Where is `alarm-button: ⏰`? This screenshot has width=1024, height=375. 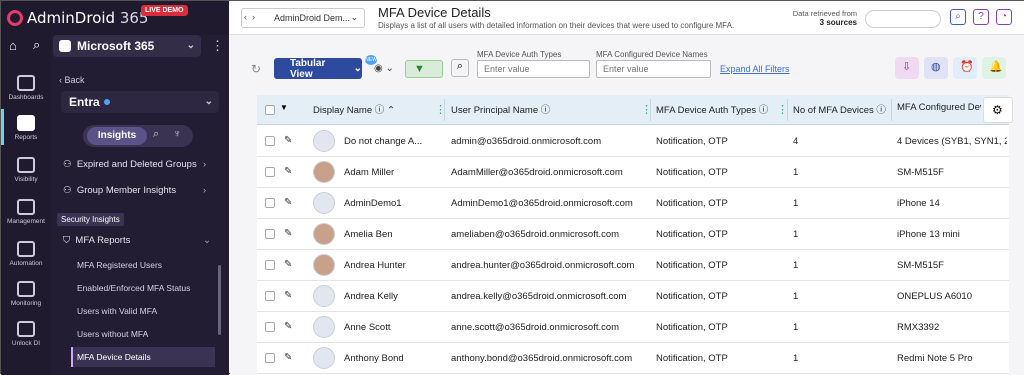
alarm-button: ⏰ is located at coordinates (965, 68).